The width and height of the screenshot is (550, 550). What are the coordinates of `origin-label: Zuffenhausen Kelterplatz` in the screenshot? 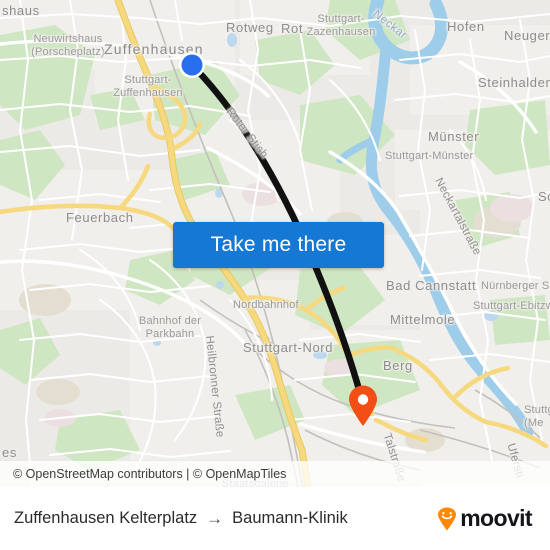 It's located at (106, 518).